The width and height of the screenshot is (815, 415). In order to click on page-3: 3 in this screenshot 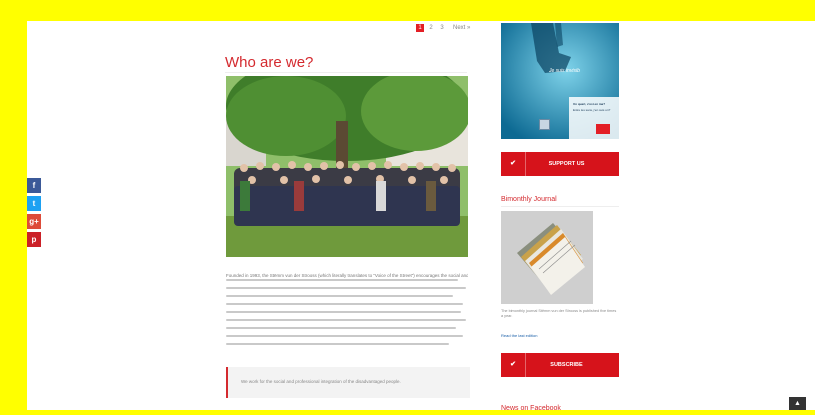, I will do `click(442, 28)`.